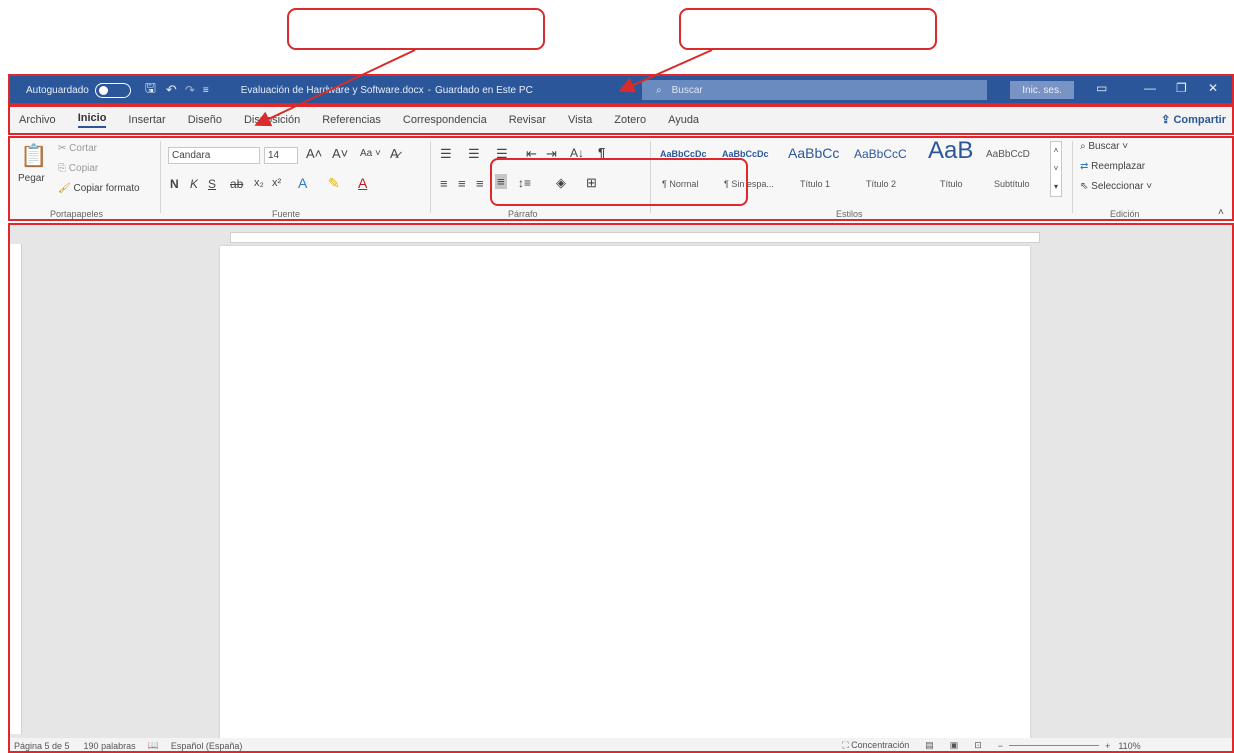 This screenshot has width=1234, height=753. I want to click on highlight-title-bar, so click(621, 89).